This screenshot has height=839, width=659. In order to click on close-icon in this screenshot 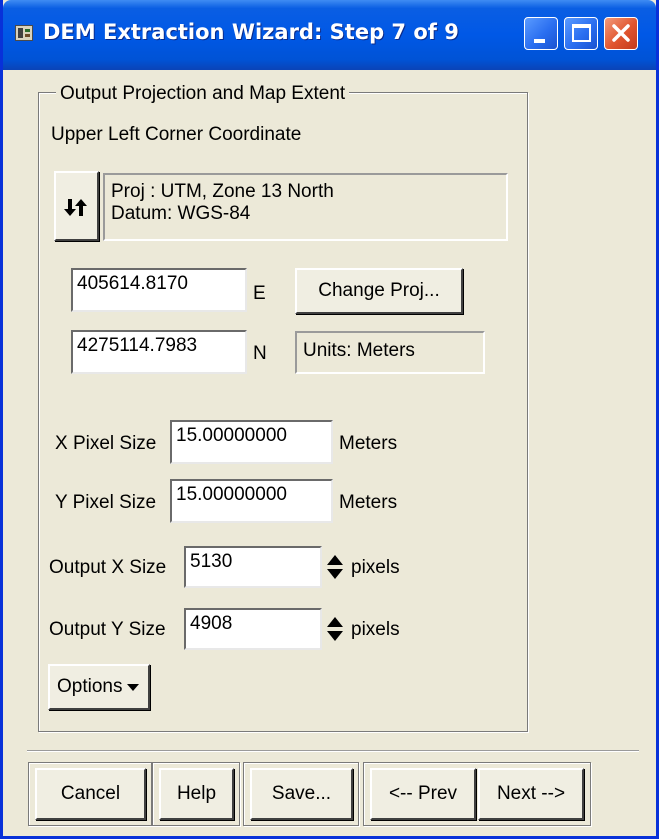, I will do `click(621, 33)`.